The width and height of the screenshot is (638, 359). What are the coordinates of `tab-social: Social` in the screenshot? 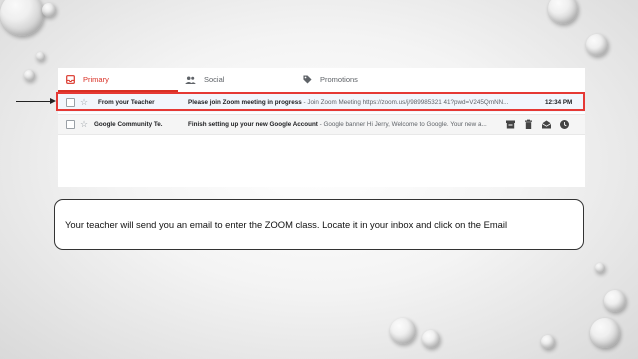 It's located at (204, 79).